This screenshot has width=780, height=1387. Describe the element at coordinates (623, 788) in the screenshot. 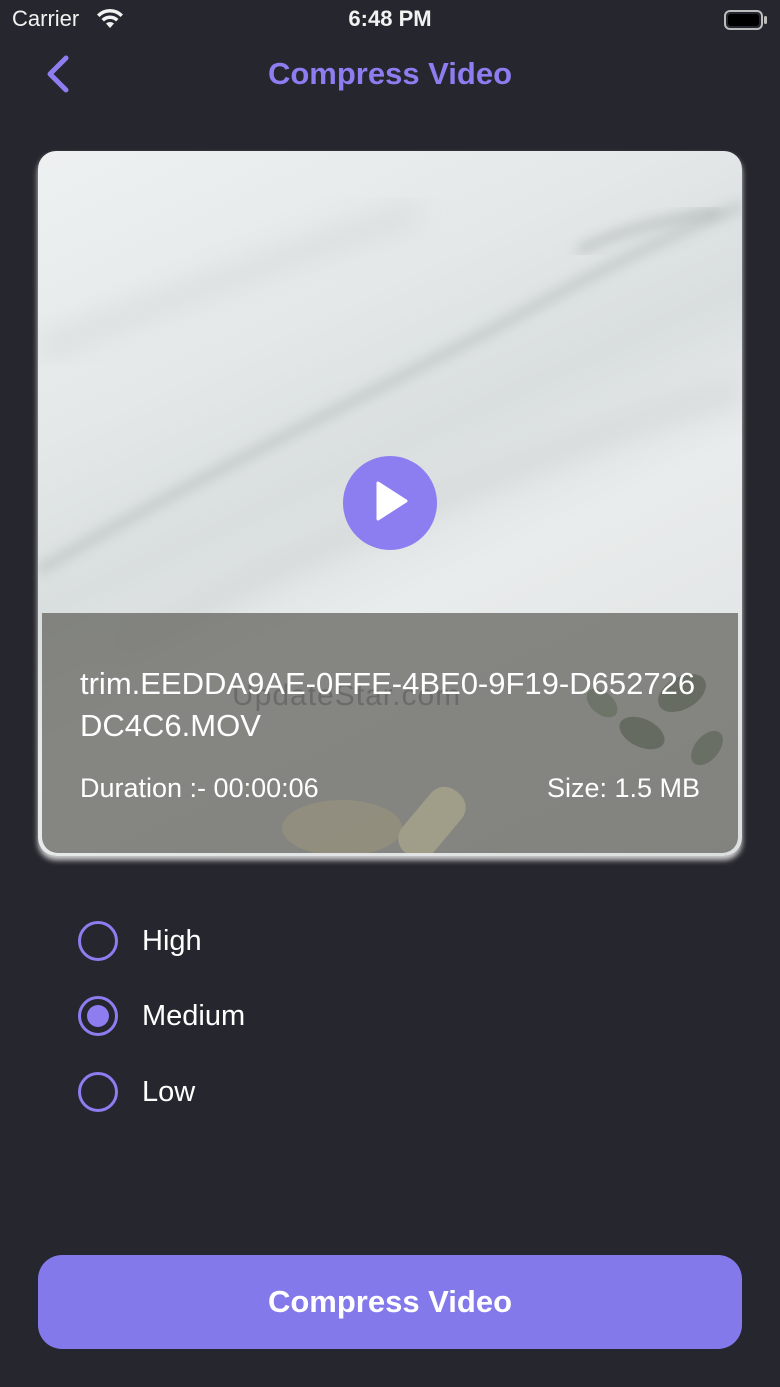

I see `video-size: Size: 1.5 MB` at that location.